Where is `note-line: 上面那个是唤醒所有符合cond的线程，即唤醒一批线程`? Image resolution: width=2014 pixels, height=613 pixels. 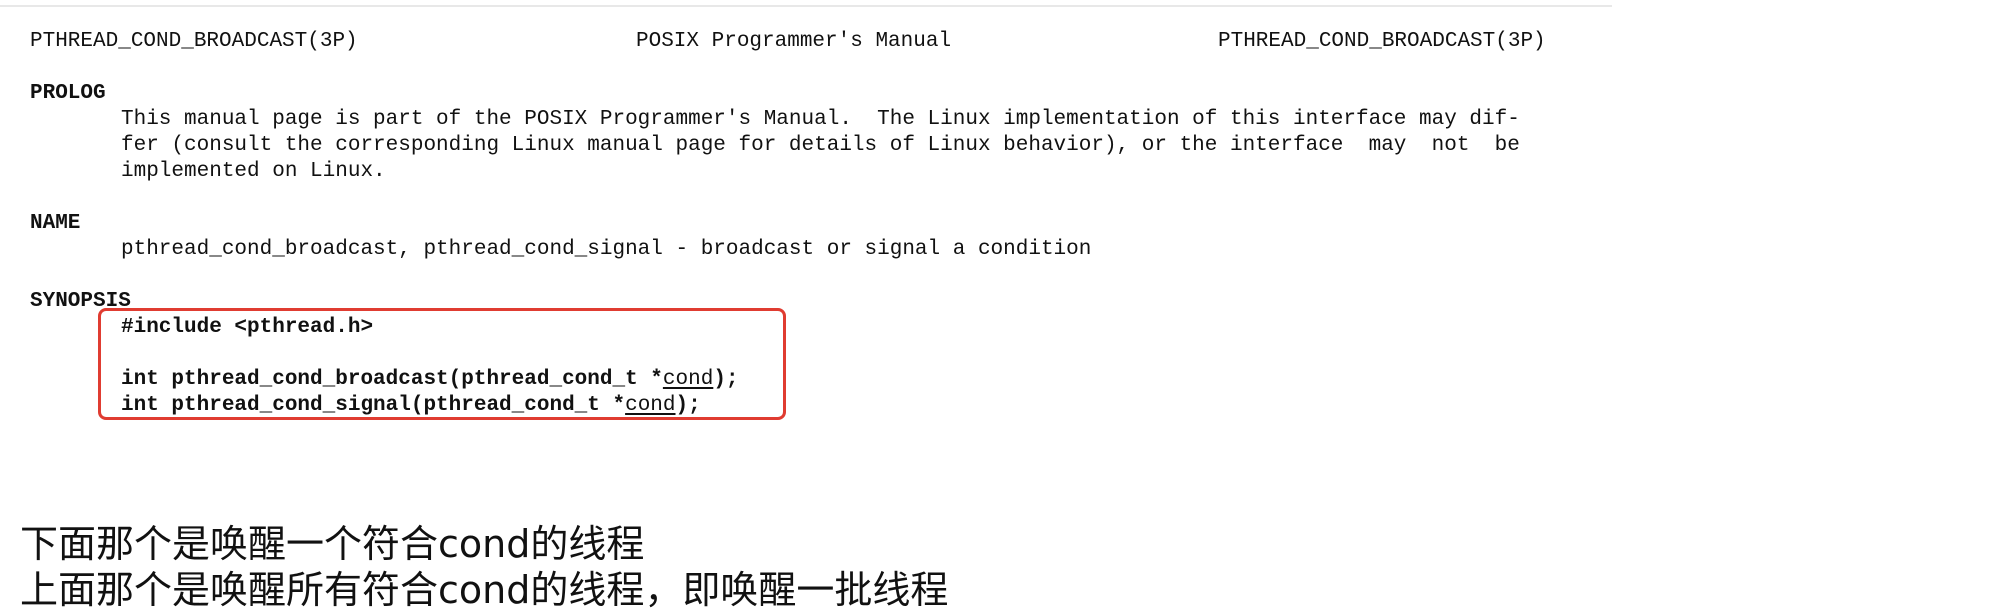 note-line: 上面那个是唤醒所有符合cond的线程，即唤醒一批线程 is located at coordinates (484, 590).